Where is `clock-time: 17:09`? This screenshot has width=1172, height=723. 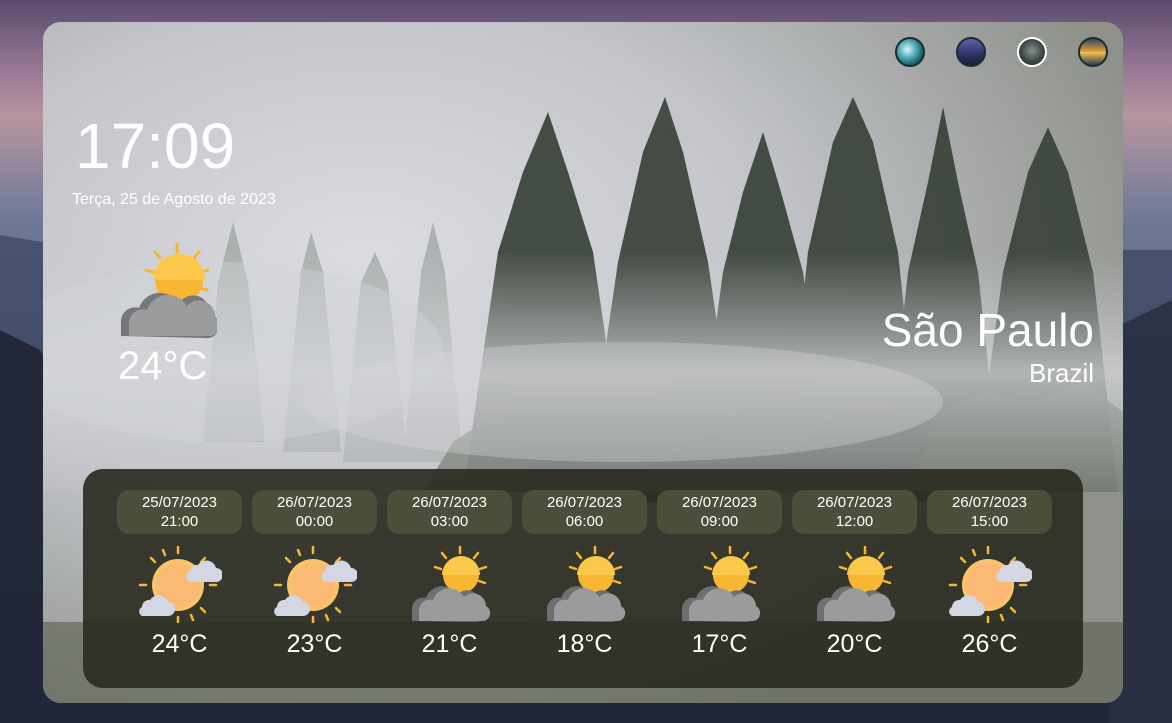 clock-time: 17:09 is located at coordinates (155, 146).